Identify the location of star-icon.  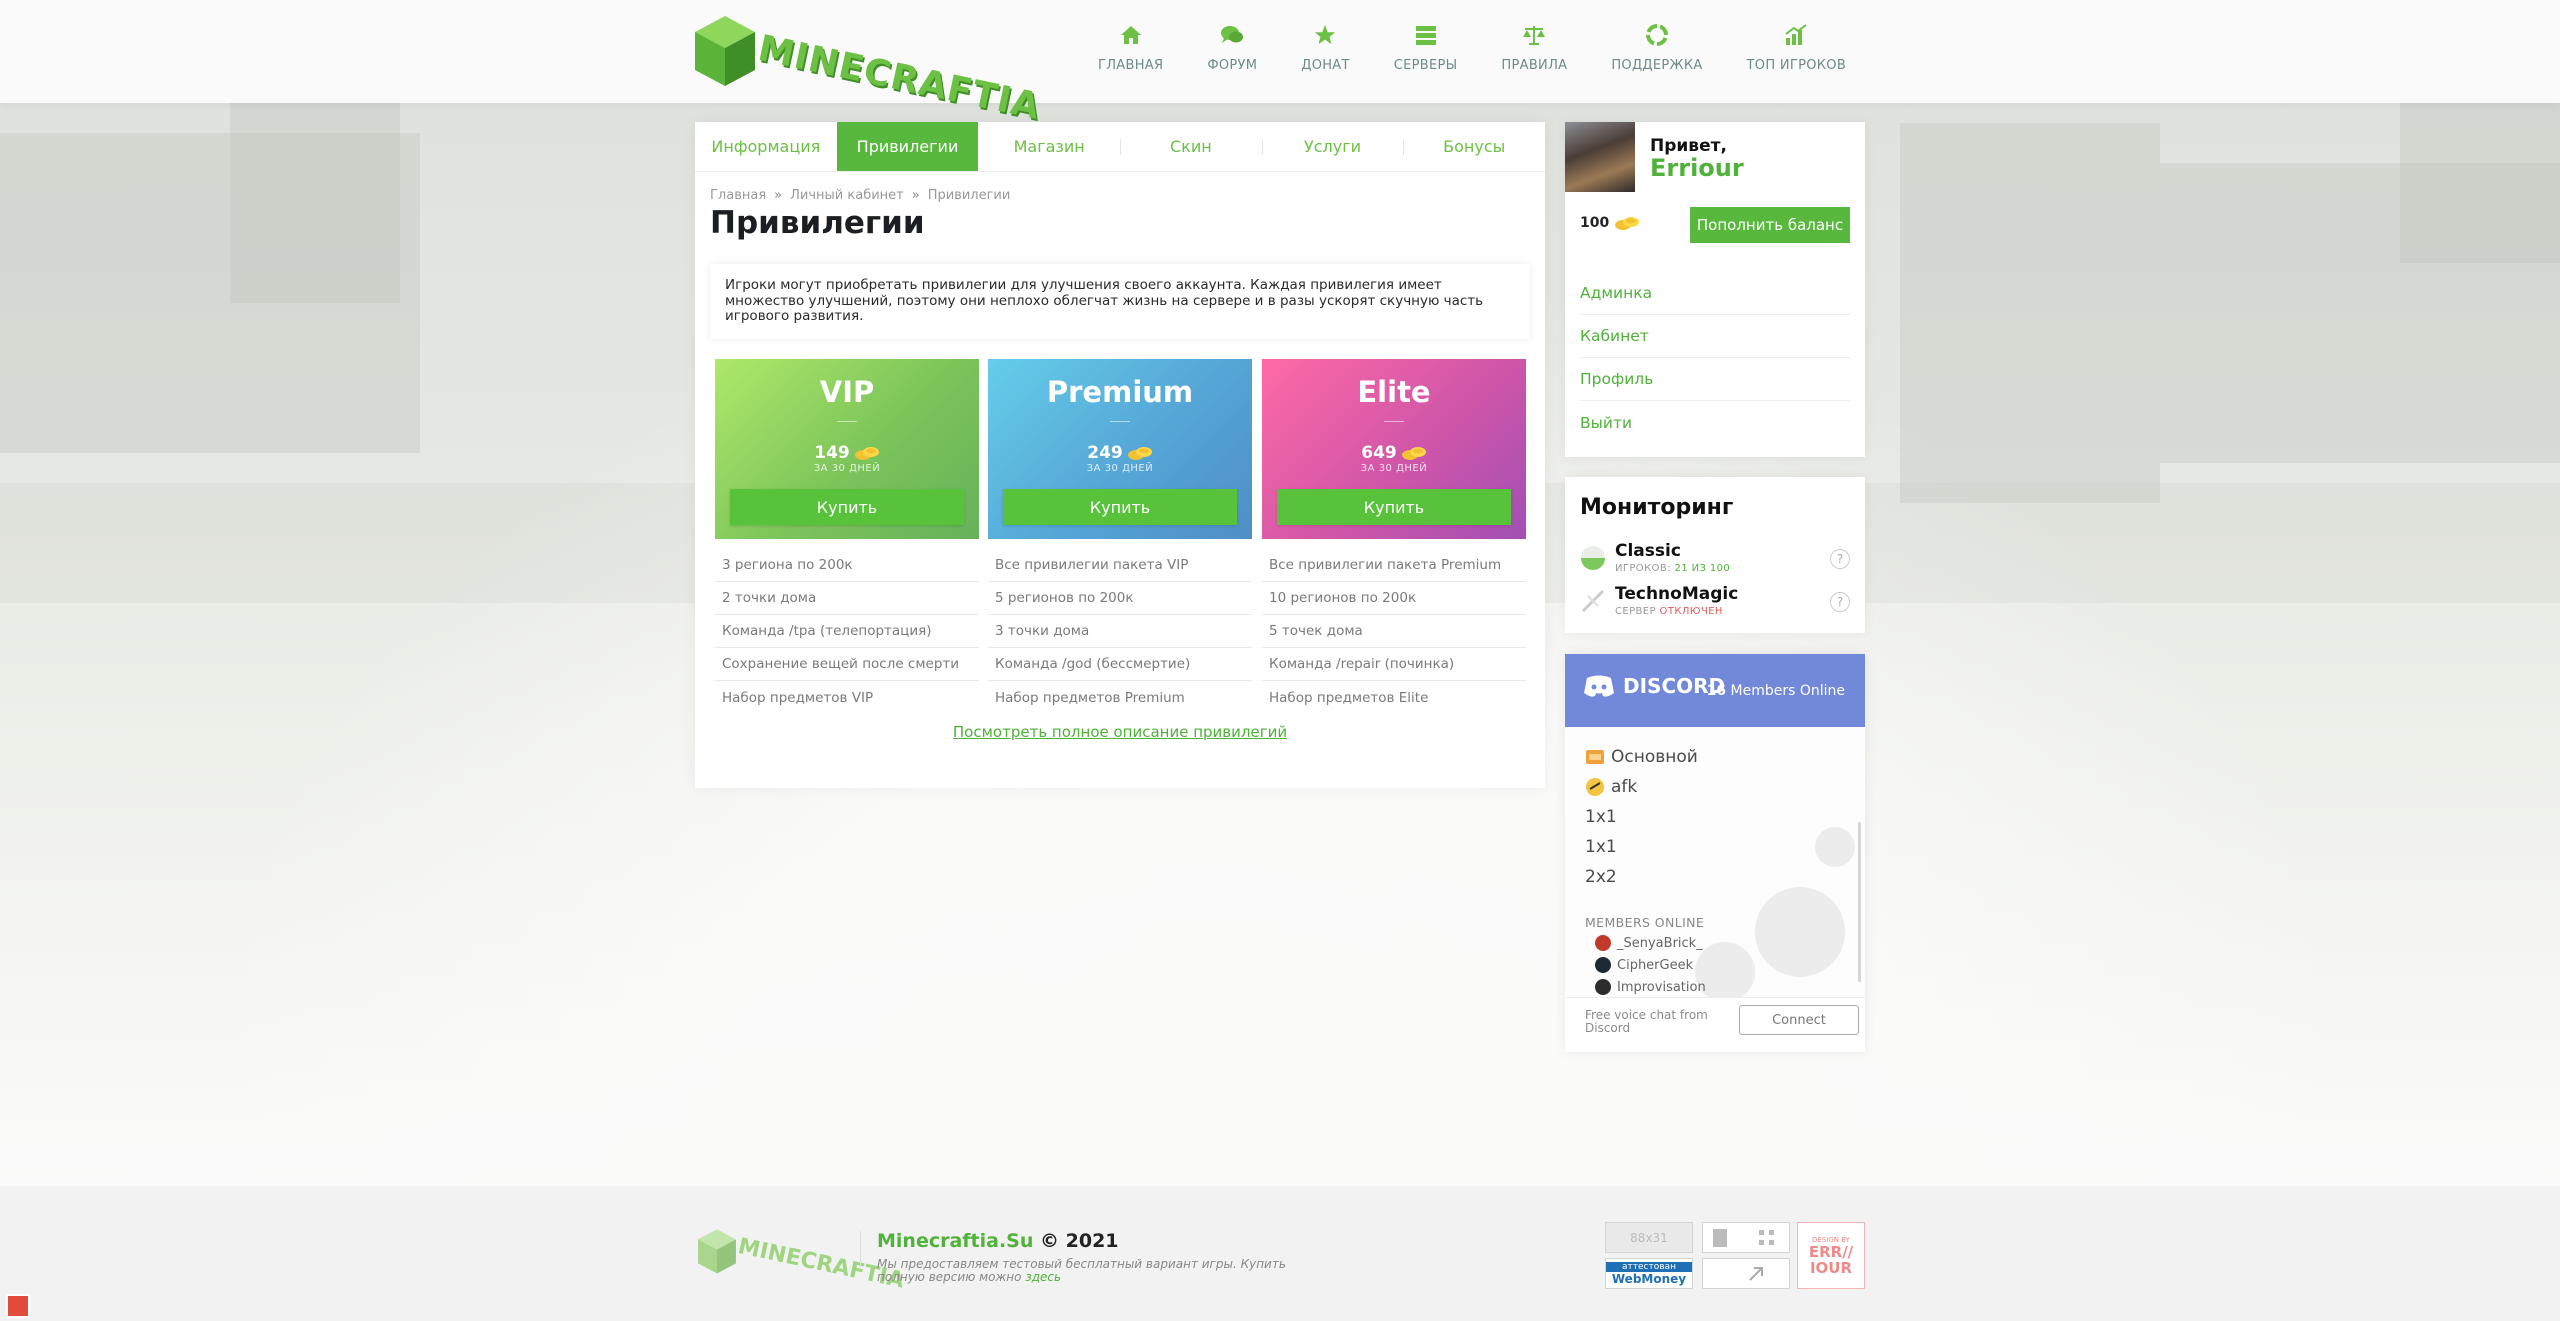
(1325, 35).